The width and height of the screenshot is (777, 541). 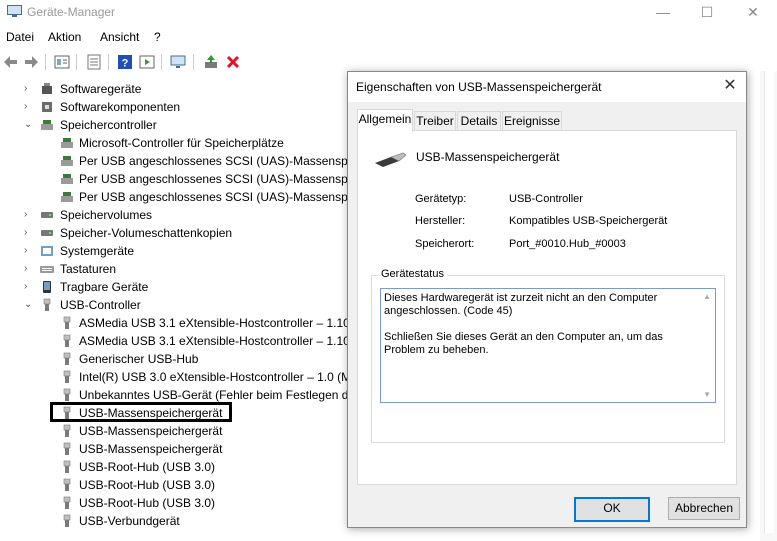 I want to click on tree-row: USB-Verbundgerät, so click(x=175, y=521).